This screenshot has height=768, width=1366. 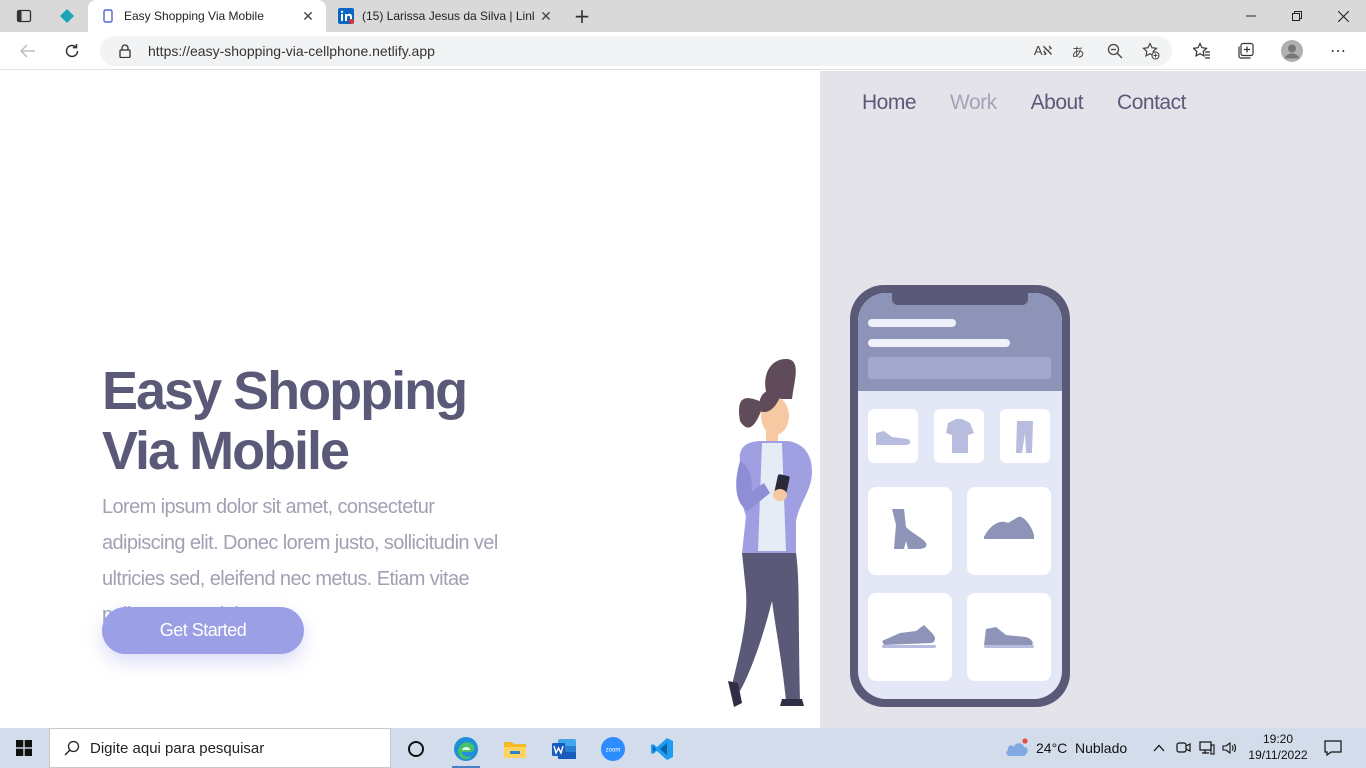 I want to click on favorites-icon, so click(x=1202, y=51).